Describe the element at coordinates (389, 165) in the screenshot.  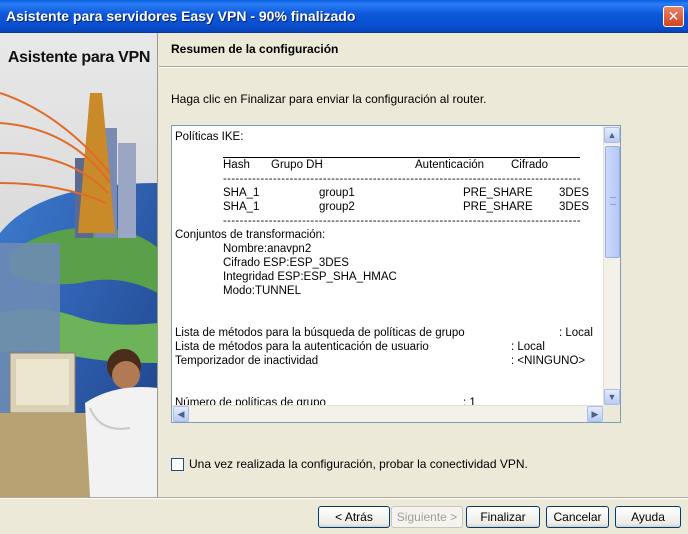
I see `ike-header-row: Hash Grupo DH Autenticación Cifrado` at that location.